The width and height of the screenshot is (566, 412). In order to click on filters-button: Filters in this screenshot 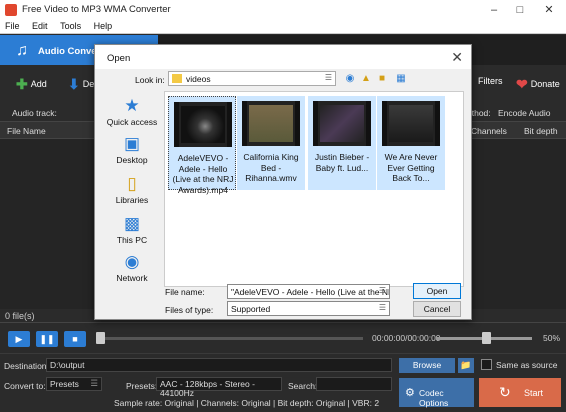, I will do `click(490, 81)`.